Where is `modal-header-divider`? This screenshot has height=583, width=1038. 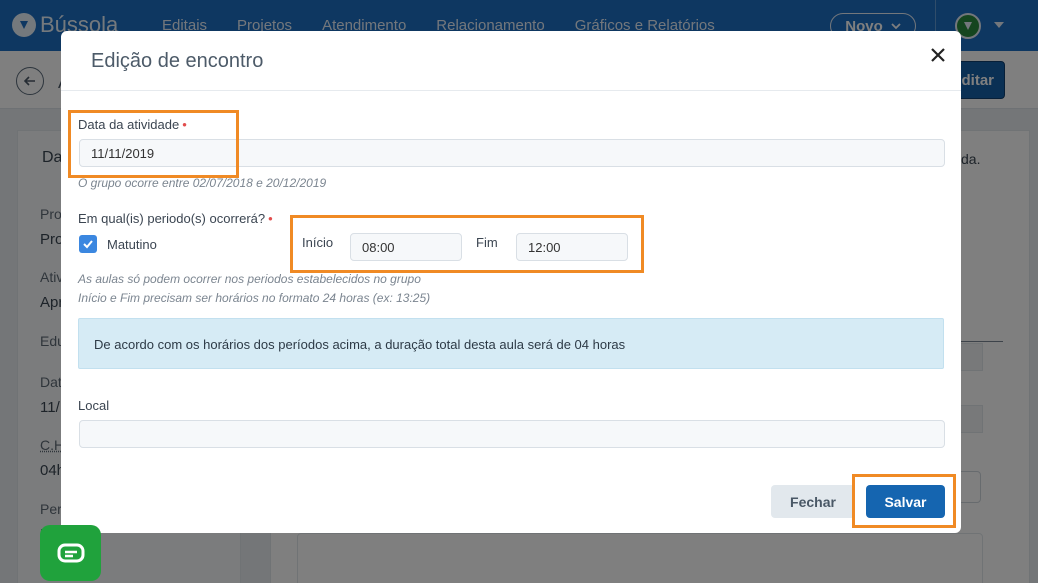 modal-header-divider is located at coordinates (511, 90).